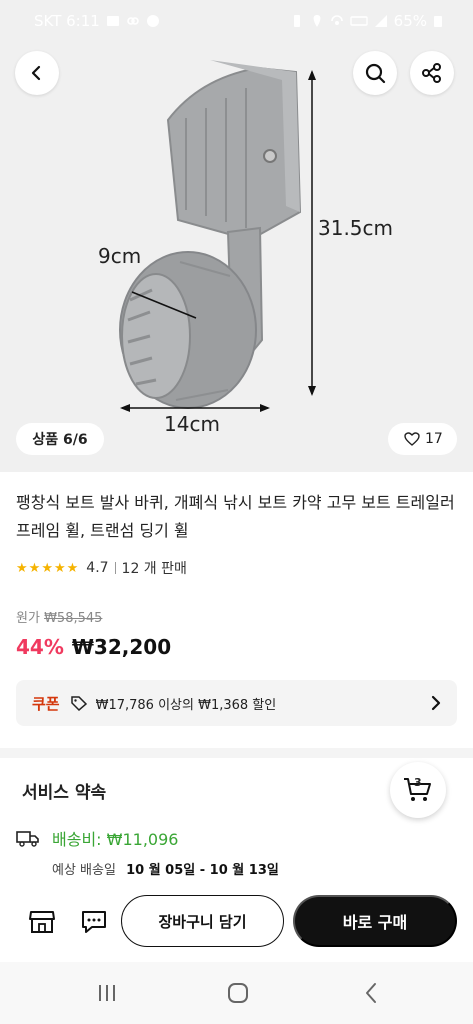 This screenshot has height=1024, width=473. Describe the element at coordinates (296, 21) in the screenshot. I see `battery-saver-icon` at that location.